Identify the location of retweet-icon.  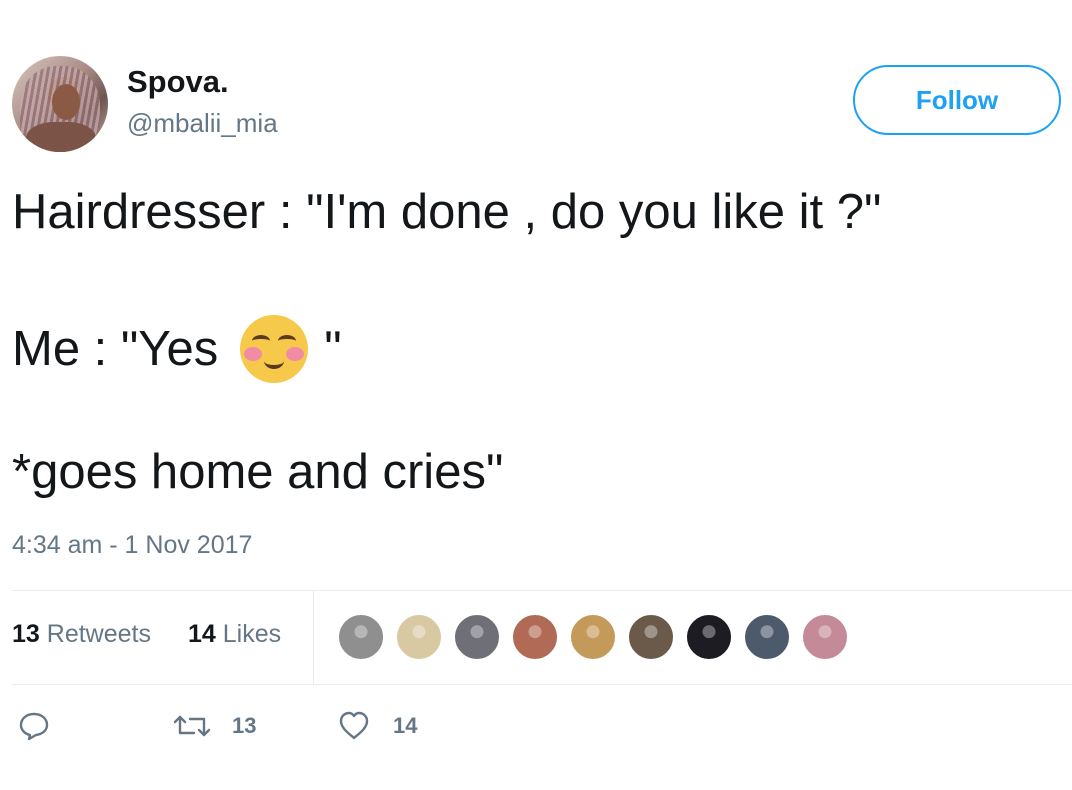
(192, 726).